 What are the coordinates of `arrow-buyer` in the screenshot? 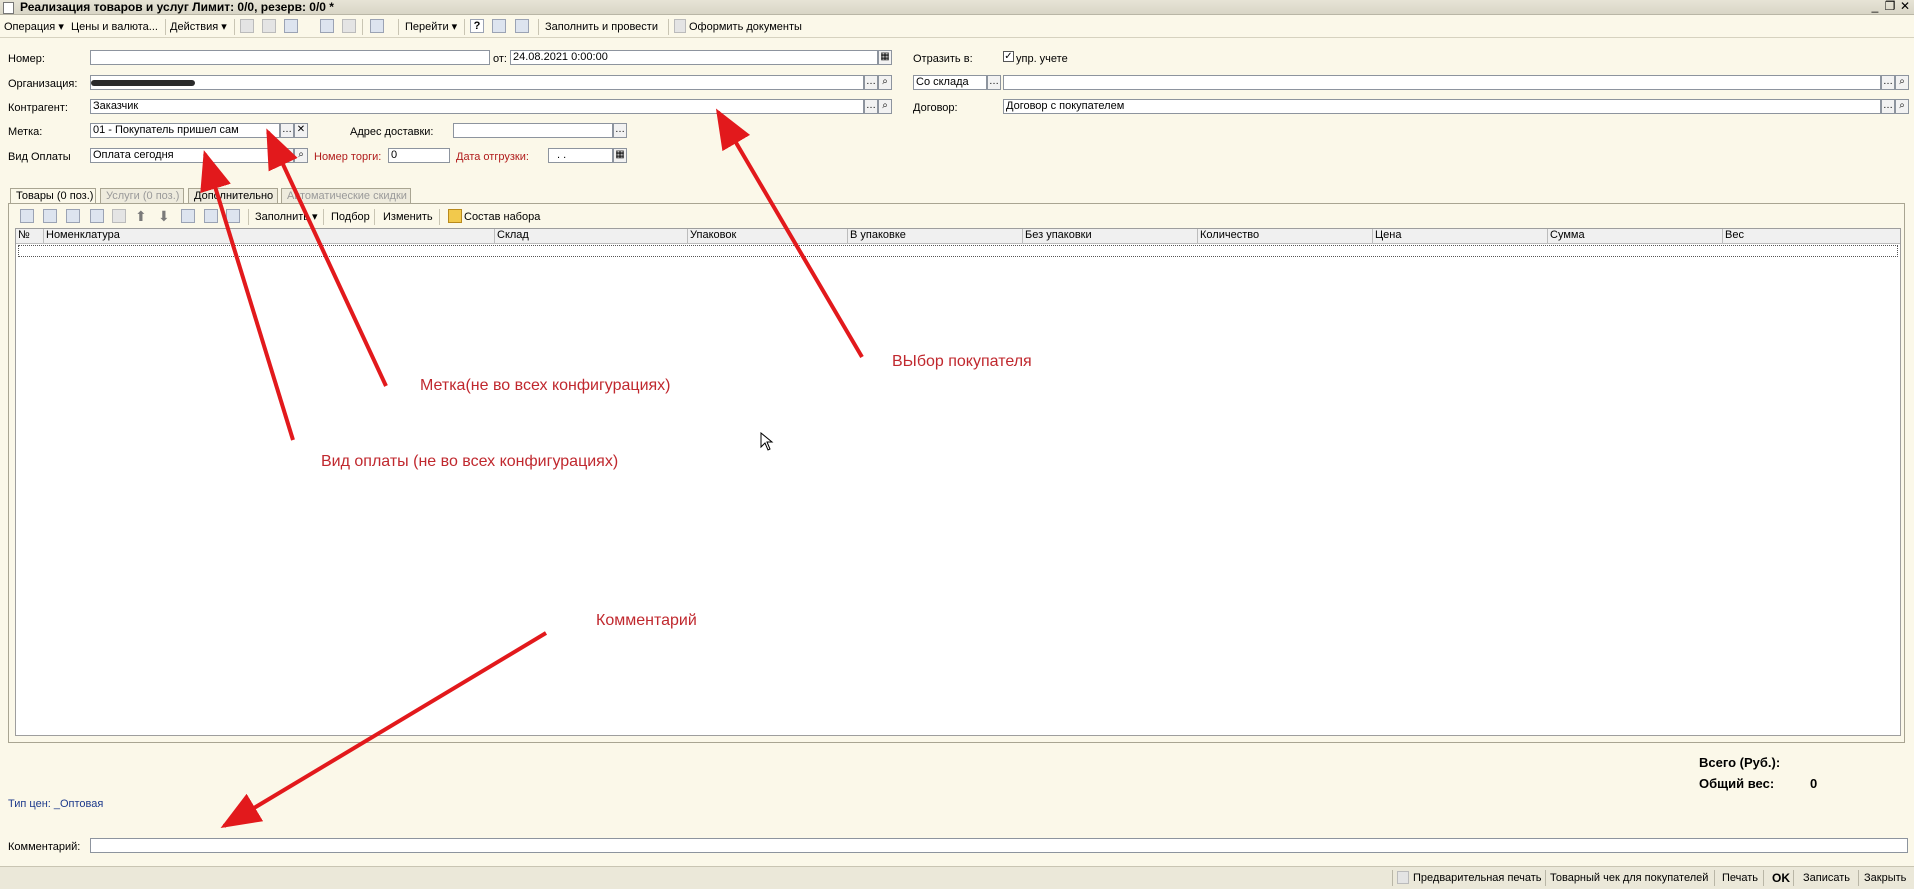 It's located at (789, 233).